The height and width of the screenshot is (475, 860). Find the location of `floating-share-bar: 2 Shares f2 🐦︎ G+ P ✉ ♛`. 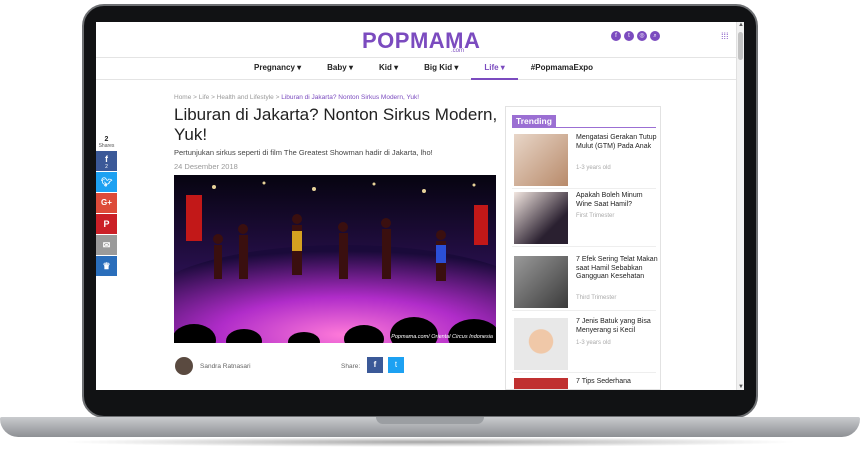

floating-share-bar: 2 Shares f2 🐦︎ G+ P ✉ ♛ is located at coordinates (106, 206).